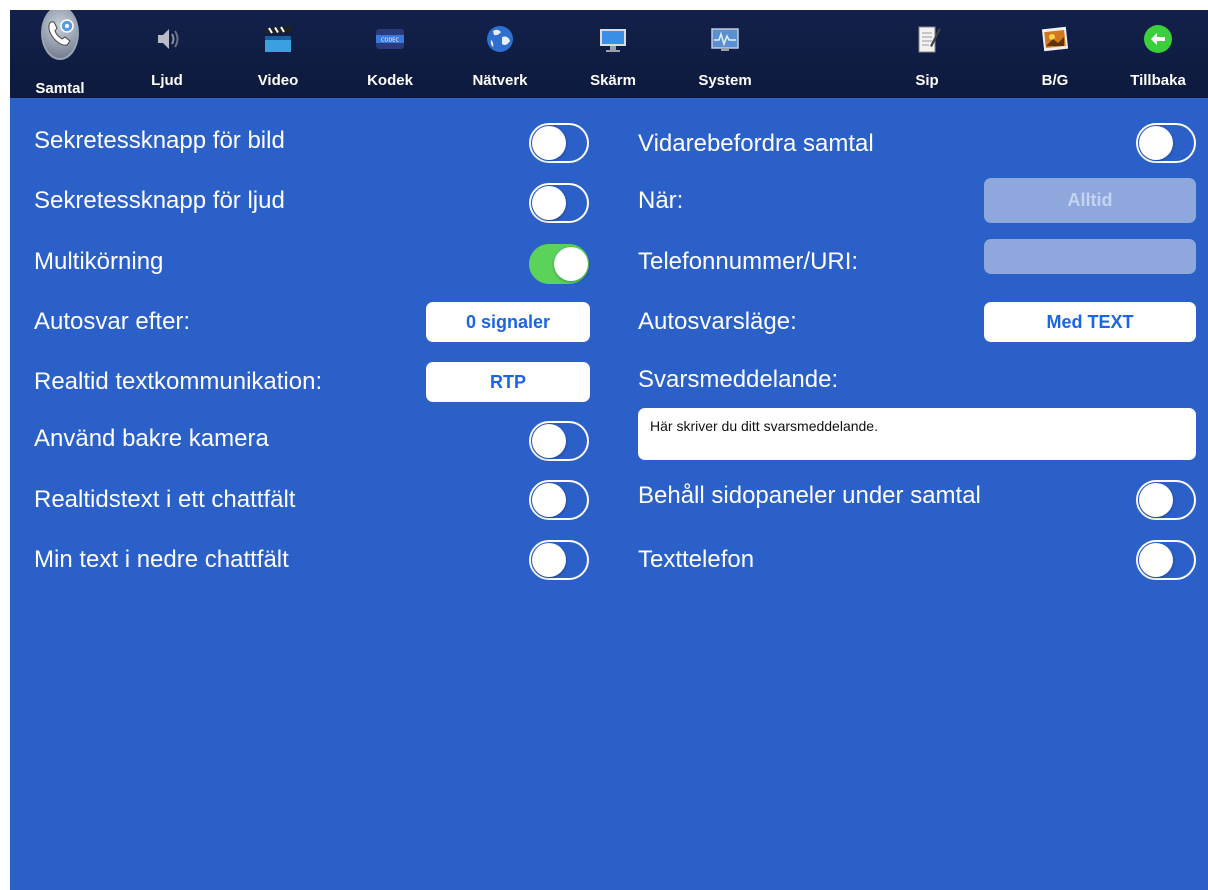 This screenshot has width=1208, height=890. Describe the element at coordinates (167, 80) in the screenshot. I see `tab-label: Ljud` at that location.